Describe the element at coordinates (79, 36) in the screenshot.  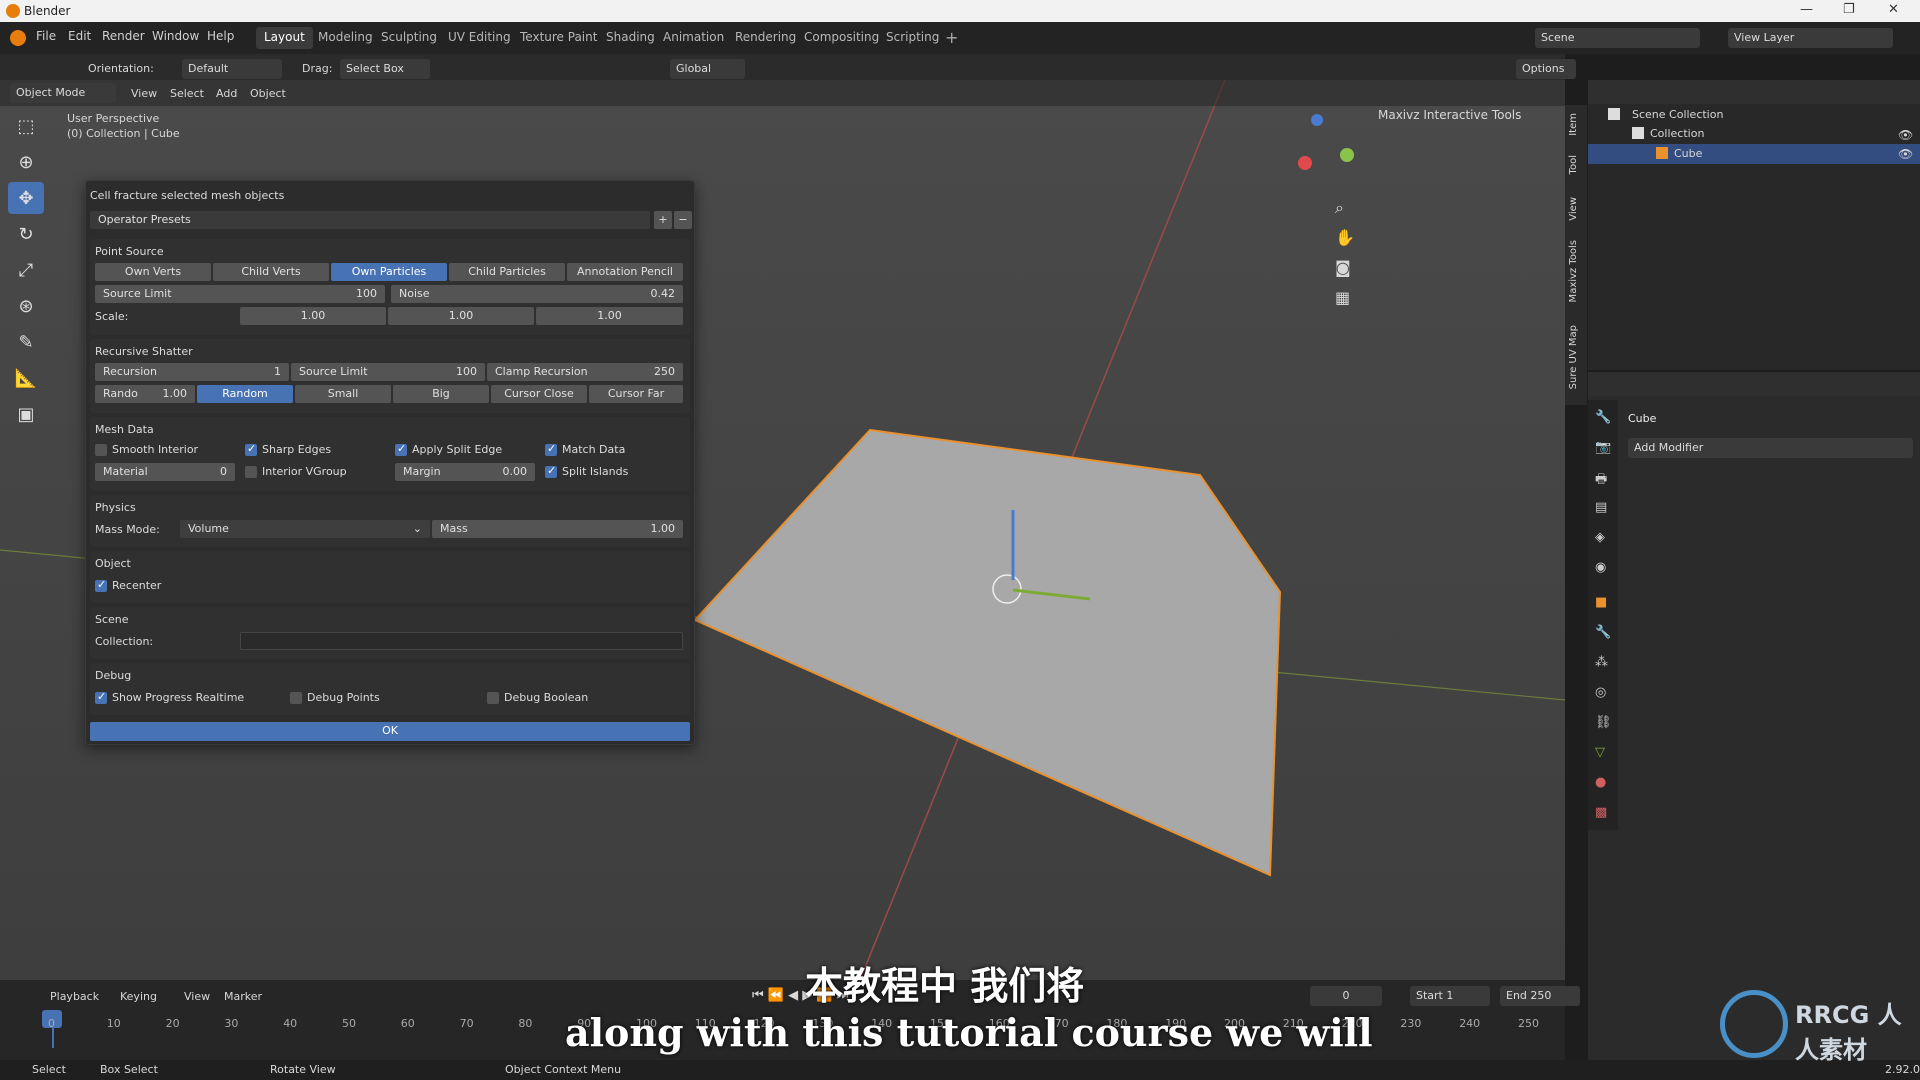
I see `menu-edit: Edit` at that location.